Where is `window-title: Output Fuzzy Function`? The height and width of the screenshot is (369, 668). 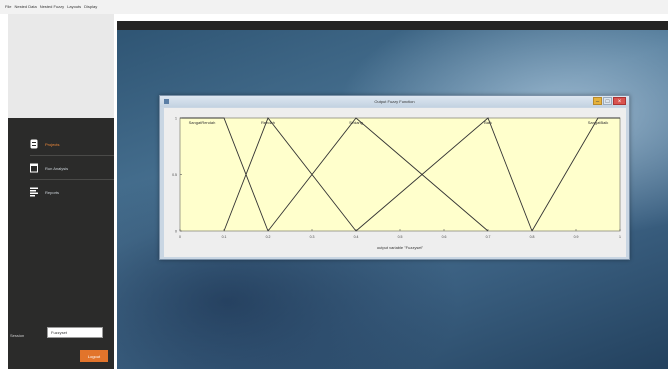
window-title: Output Fuzzy Function is located at coordinates (394, 101).